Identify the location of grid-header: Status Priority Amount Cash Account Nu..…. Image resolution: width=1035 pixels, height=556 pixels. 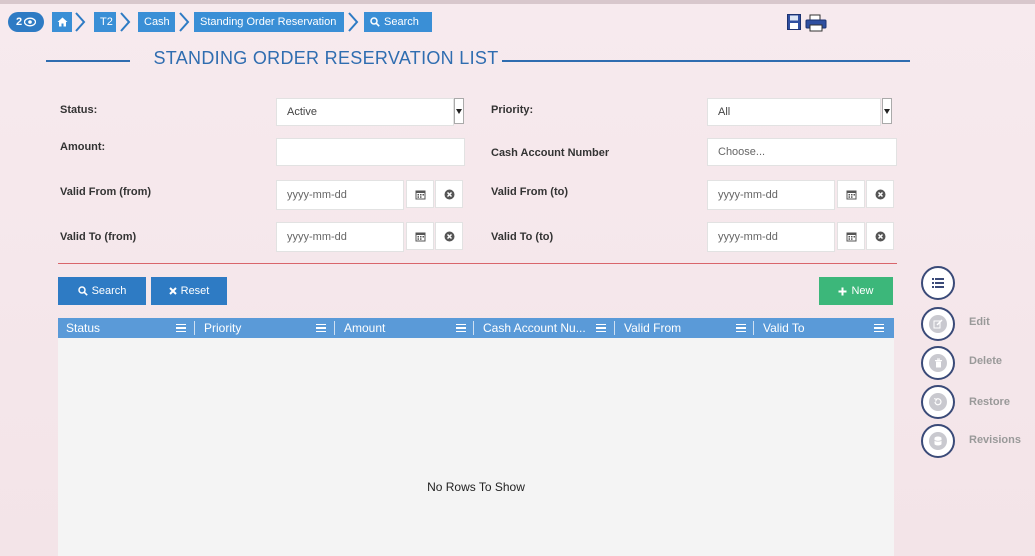
(476, 328).